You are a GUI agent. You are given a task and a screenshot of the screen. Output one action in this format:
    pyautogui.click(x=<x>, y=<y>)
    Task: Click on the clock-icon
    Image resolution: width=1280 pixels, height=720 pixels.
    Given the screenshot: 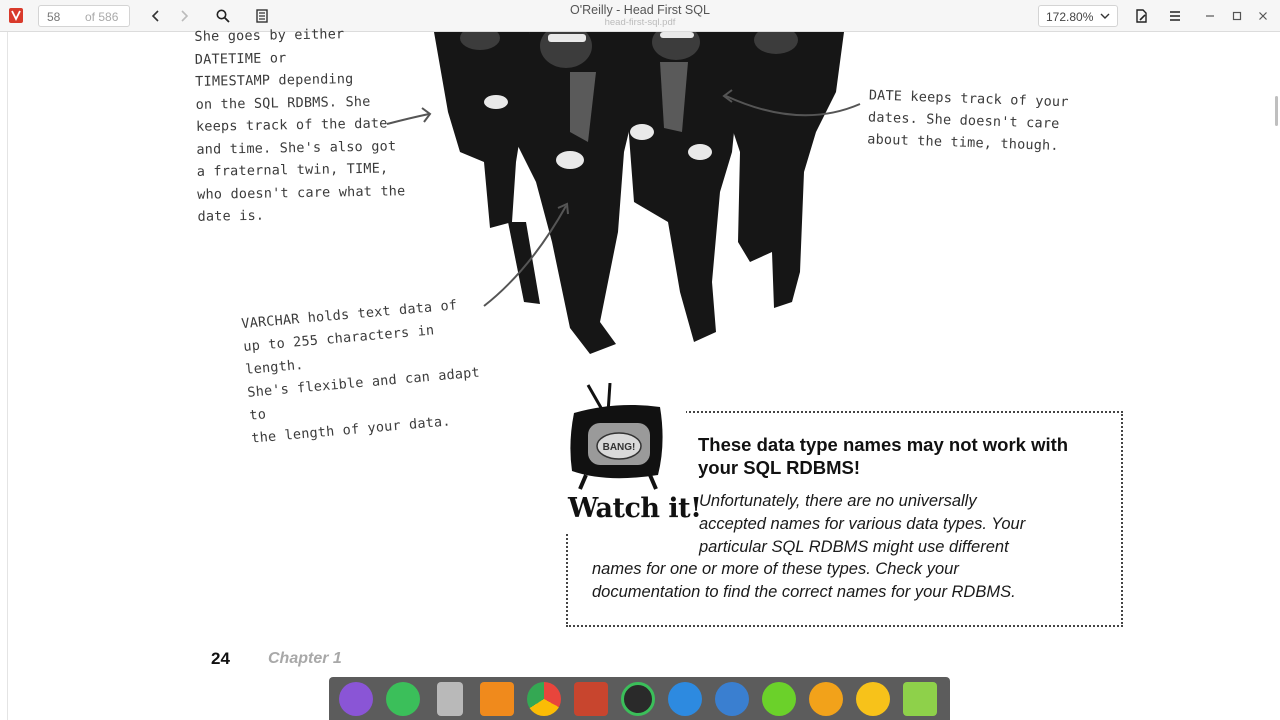 What is the action you would take?
    pyautogui.click(x=873, y=699)
    